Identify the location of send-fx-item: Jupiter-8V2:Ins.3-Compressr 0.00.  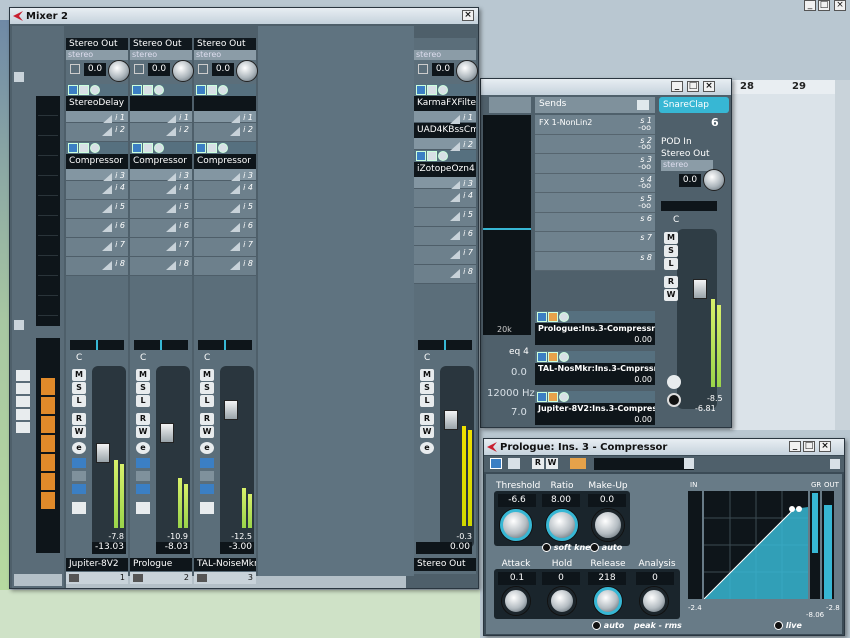
(595, 408).